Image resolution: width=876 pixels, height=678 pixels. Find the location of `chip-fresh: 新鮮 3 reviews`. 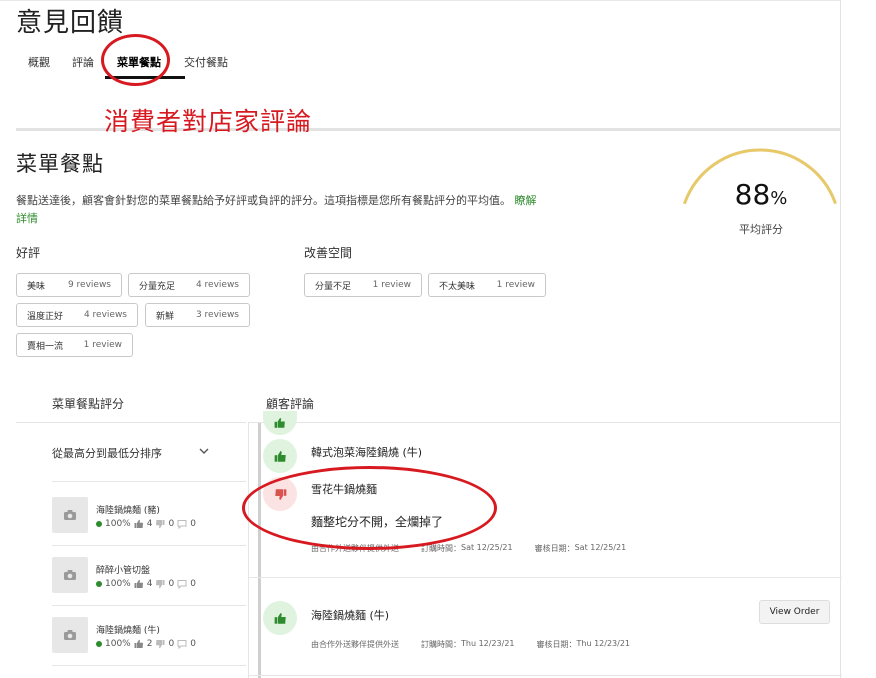

chip-fresh: 新鮮 3 reviews is located at coordinates (197, 315).